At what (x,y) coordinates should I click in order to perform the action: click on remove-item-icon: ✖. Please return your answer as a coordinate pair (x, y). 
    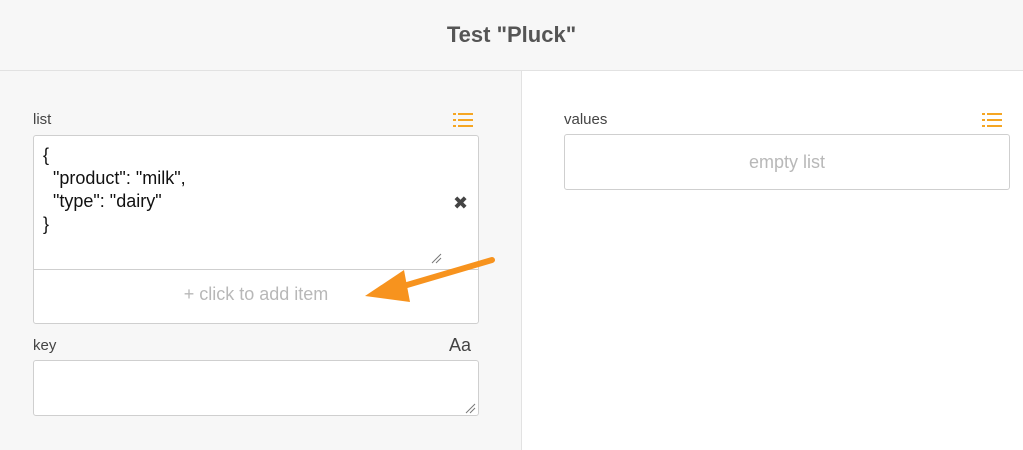
    Looking at the image, I should click on (460, 203).